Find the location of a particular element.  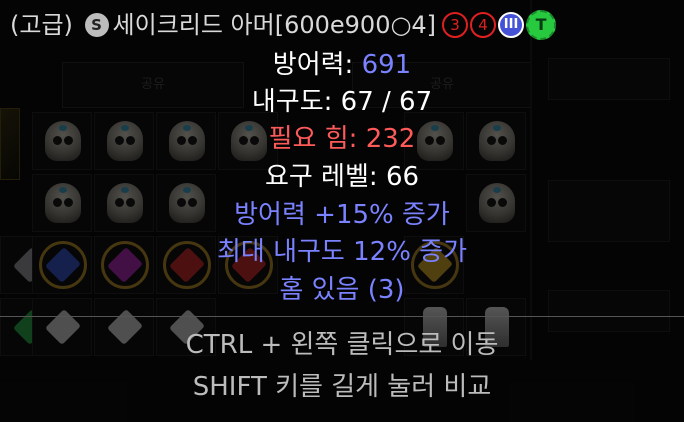

stat-required-level: 요구 레벨: 66 is located at coordinates (342, 177).